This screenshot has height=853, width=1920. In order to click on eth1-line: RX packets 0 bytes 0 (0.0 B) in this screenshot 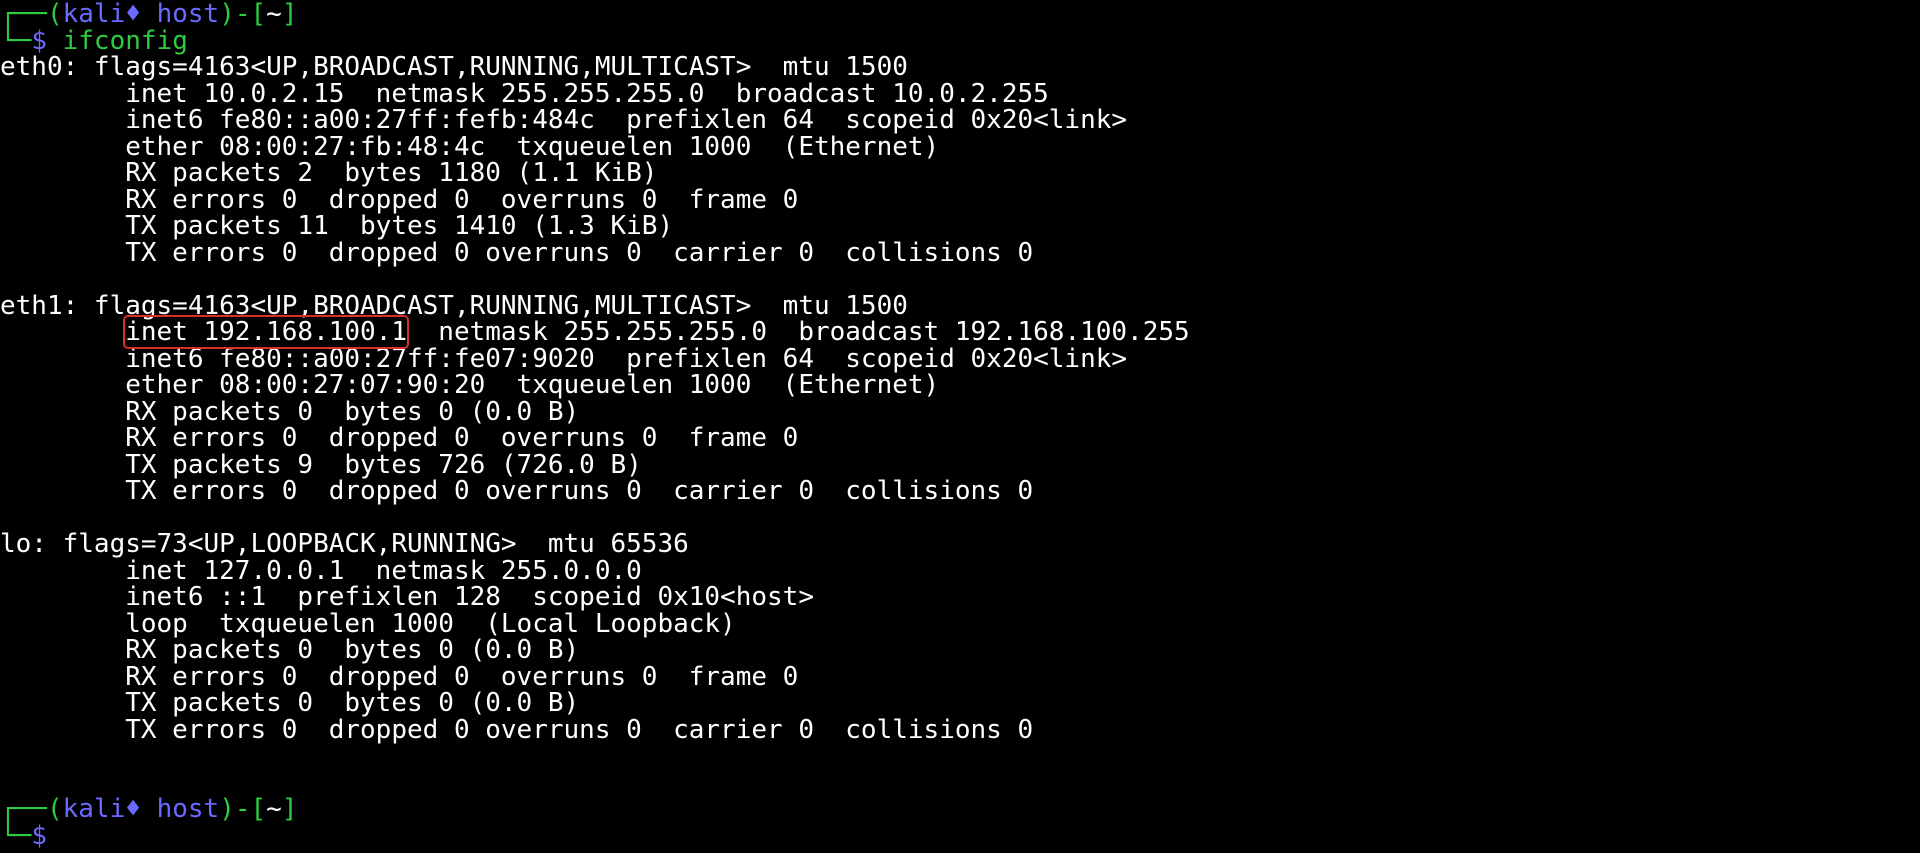, I will do `click(290, 411)`.